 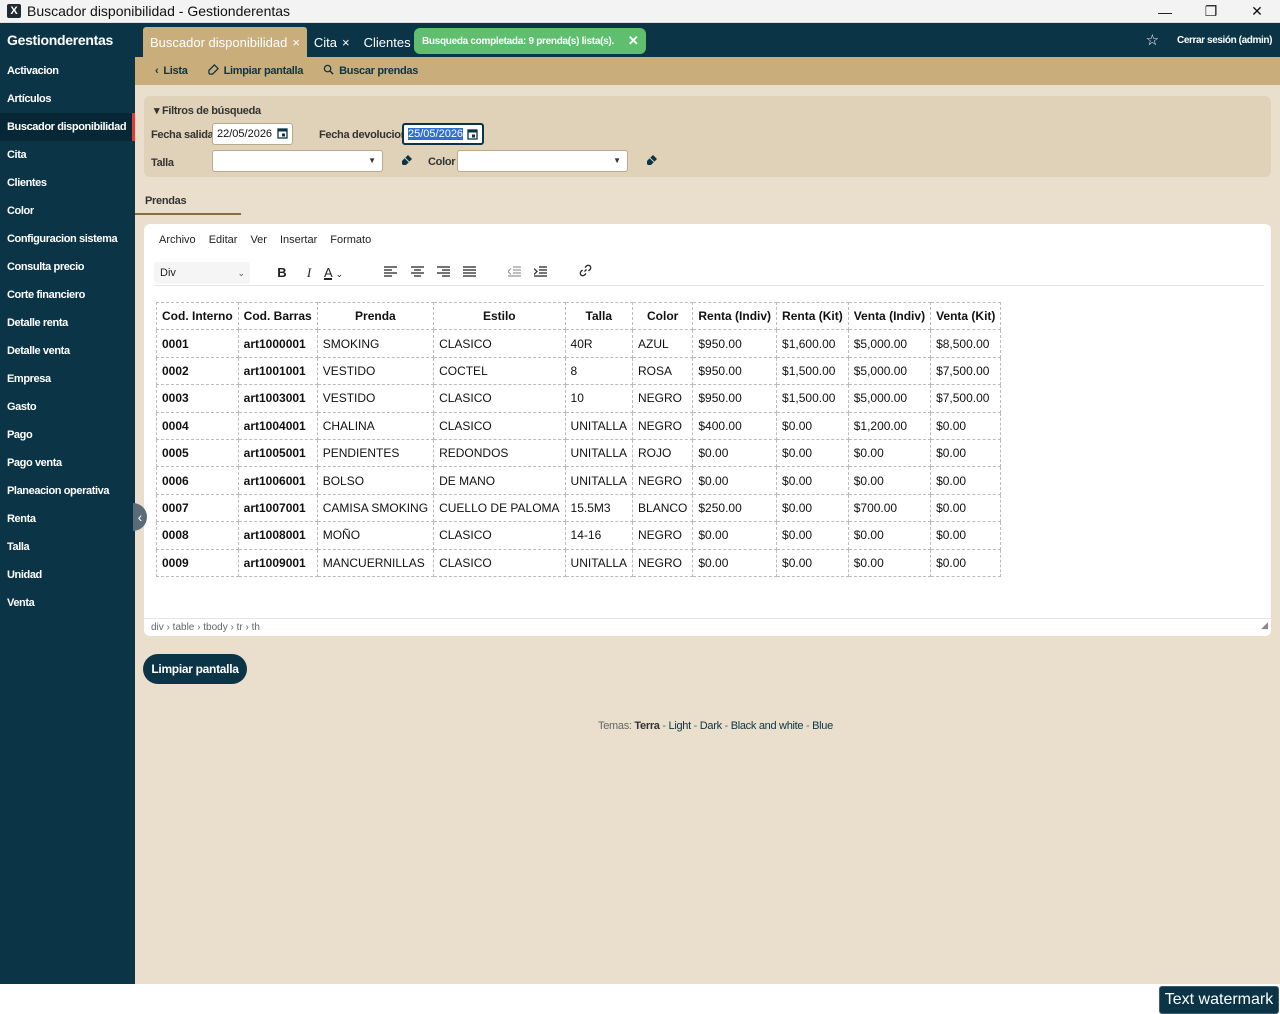 What do you see at coordinates (197, 453) in the screenshot?
I see `table-cell: 0005` at bounding box center [197, 453].